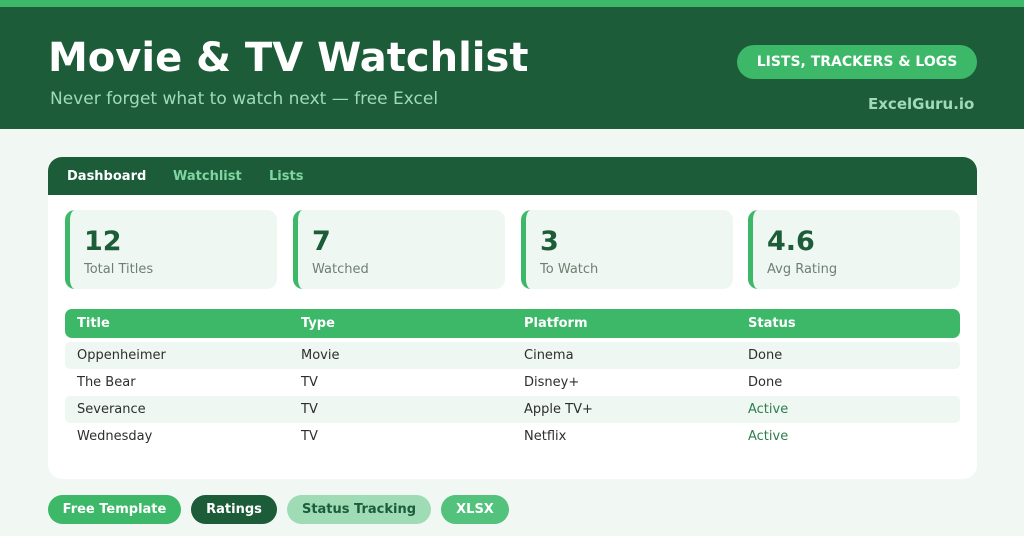 Image resolution: width=1024 pixels, height=536 pixels. I want to click on cell-title: Oppenheimer, so click(121, 355).